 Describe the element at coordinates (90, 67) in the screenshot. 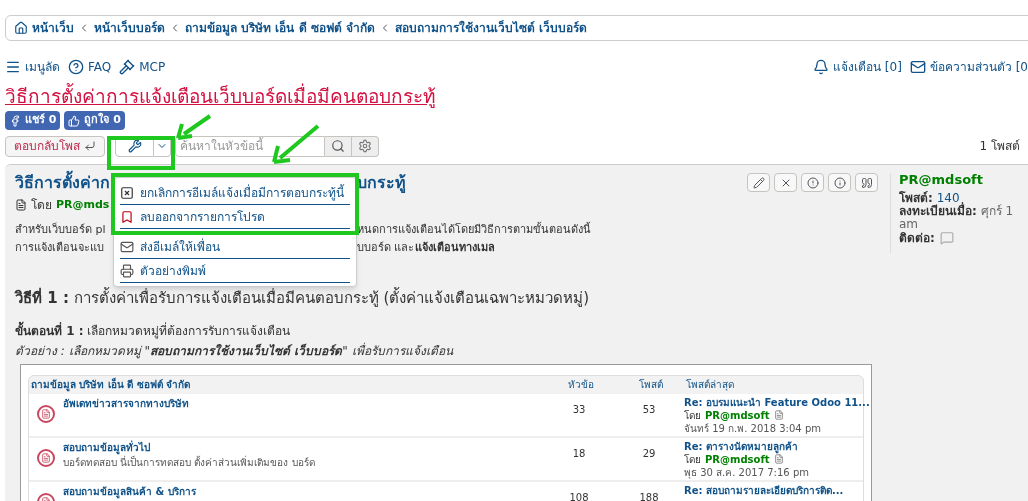

I see `nav-link: FAQ` at that location.